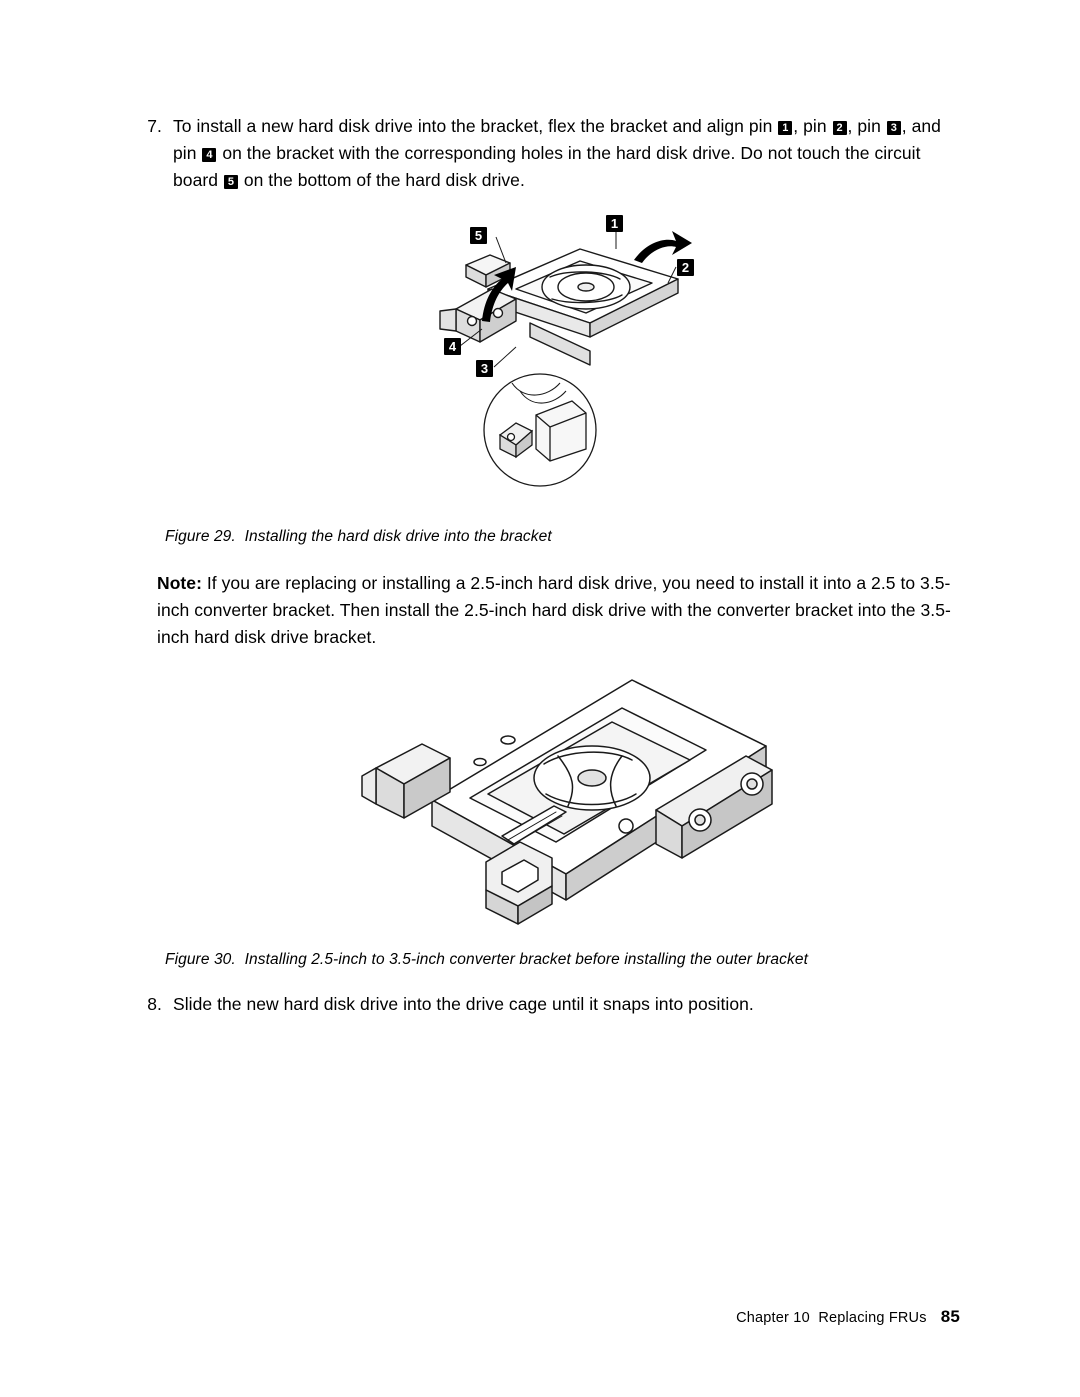 This screenshot has height=1397, width=1080. I want to click on figure-29-label: Figure 29., so click(200, 536).